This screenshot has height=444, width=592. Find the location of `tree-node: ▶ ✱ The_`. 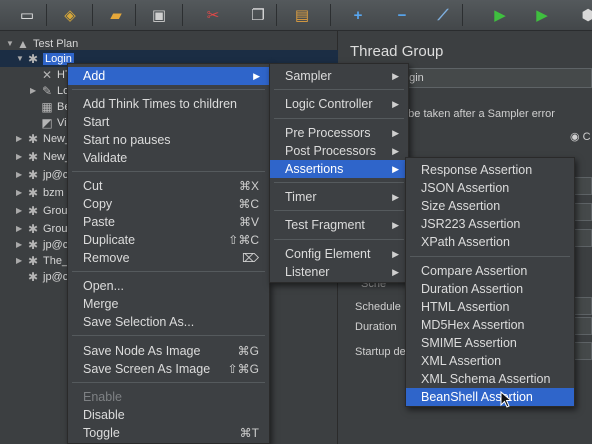

tree-node: ▶ ✱ The_ is located at coordinates (42, 260).